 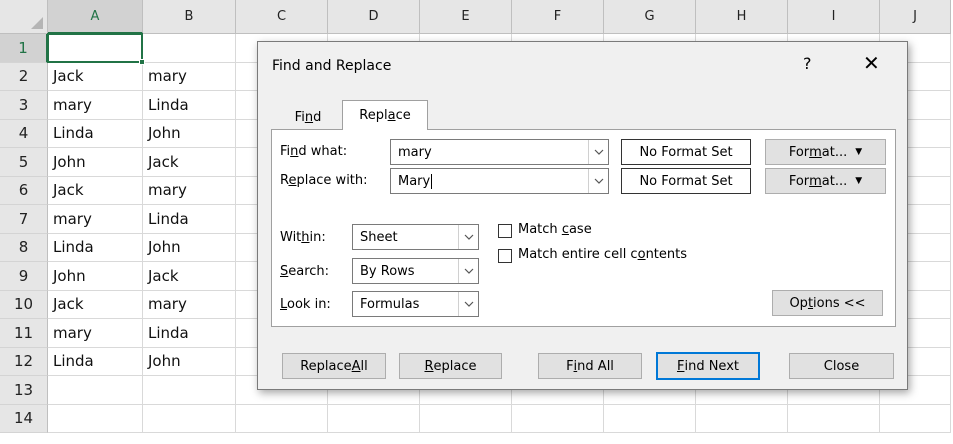 What do you see at coordinates (142, 62) in the screenshot?
I see `fill-handle` at bounding box center [142, 62].